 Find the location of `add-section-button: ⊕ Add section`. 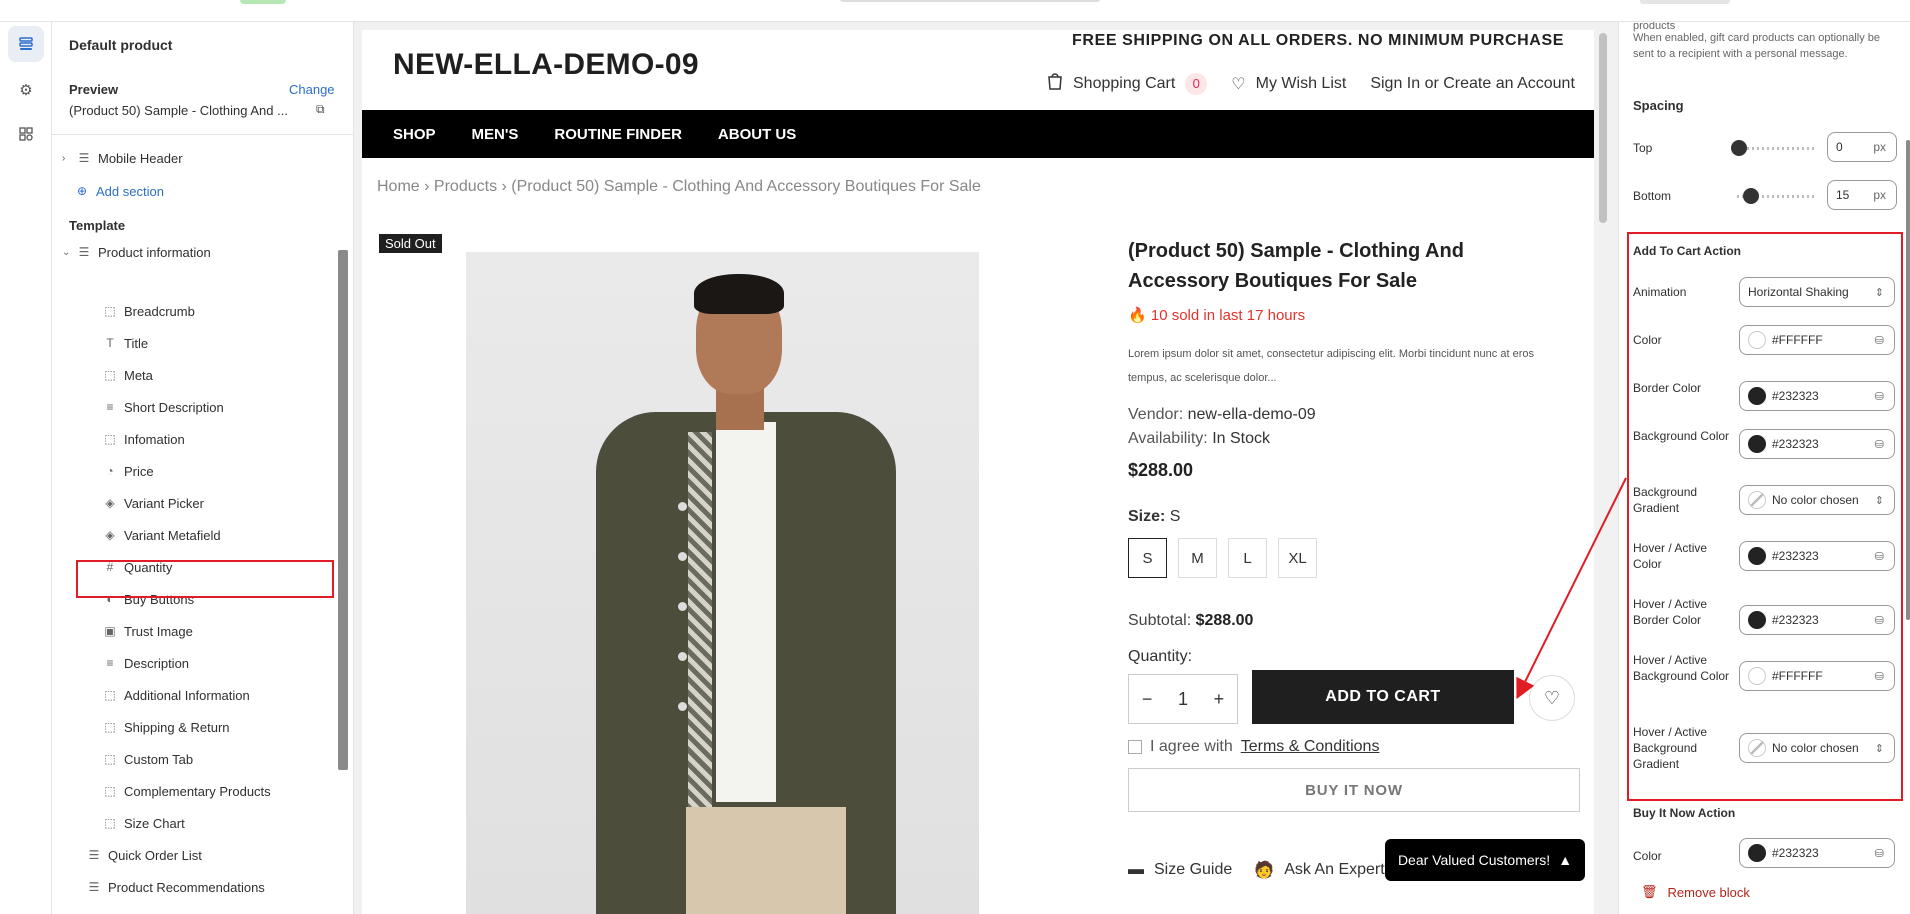

add-section-button: ⊕ Add section is located at coordinates (119, 191).